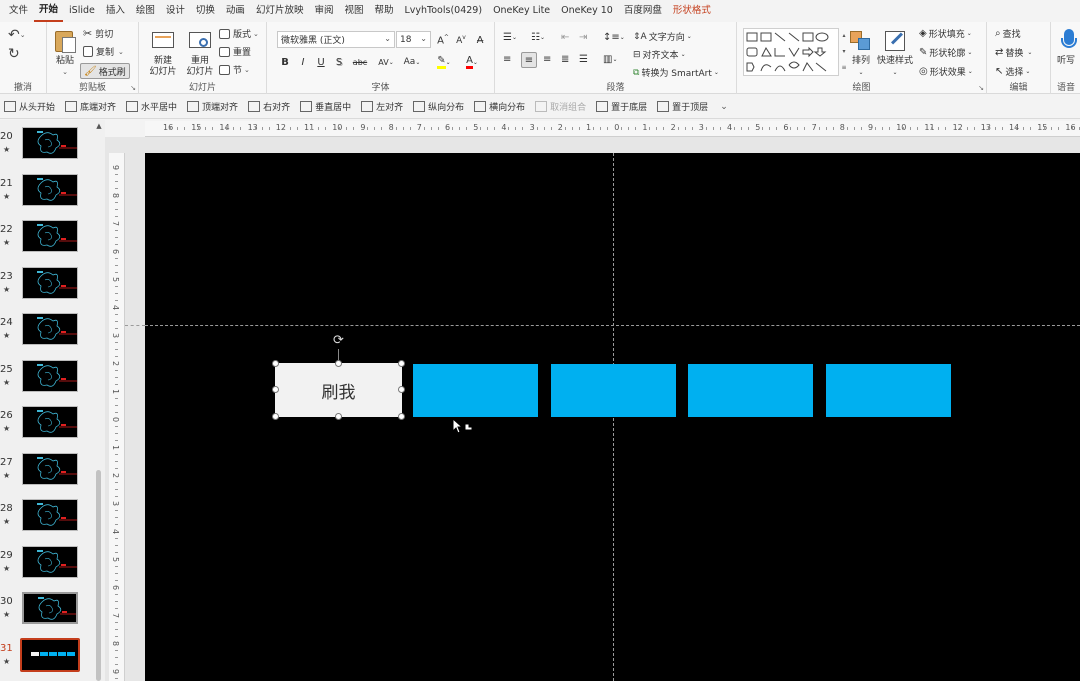 This screenshot has height=681, width=1080. I want to click on shape-outline-button: ✎ 形状轮廓 ⌄, so click(945, 52).